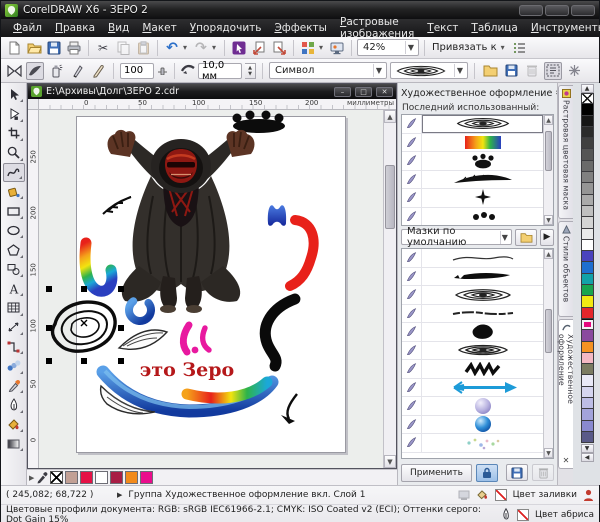  What do you see at coordinates (143, 48) in the screenshot?
I see `paste-icon` at bounding box center [143, 48].